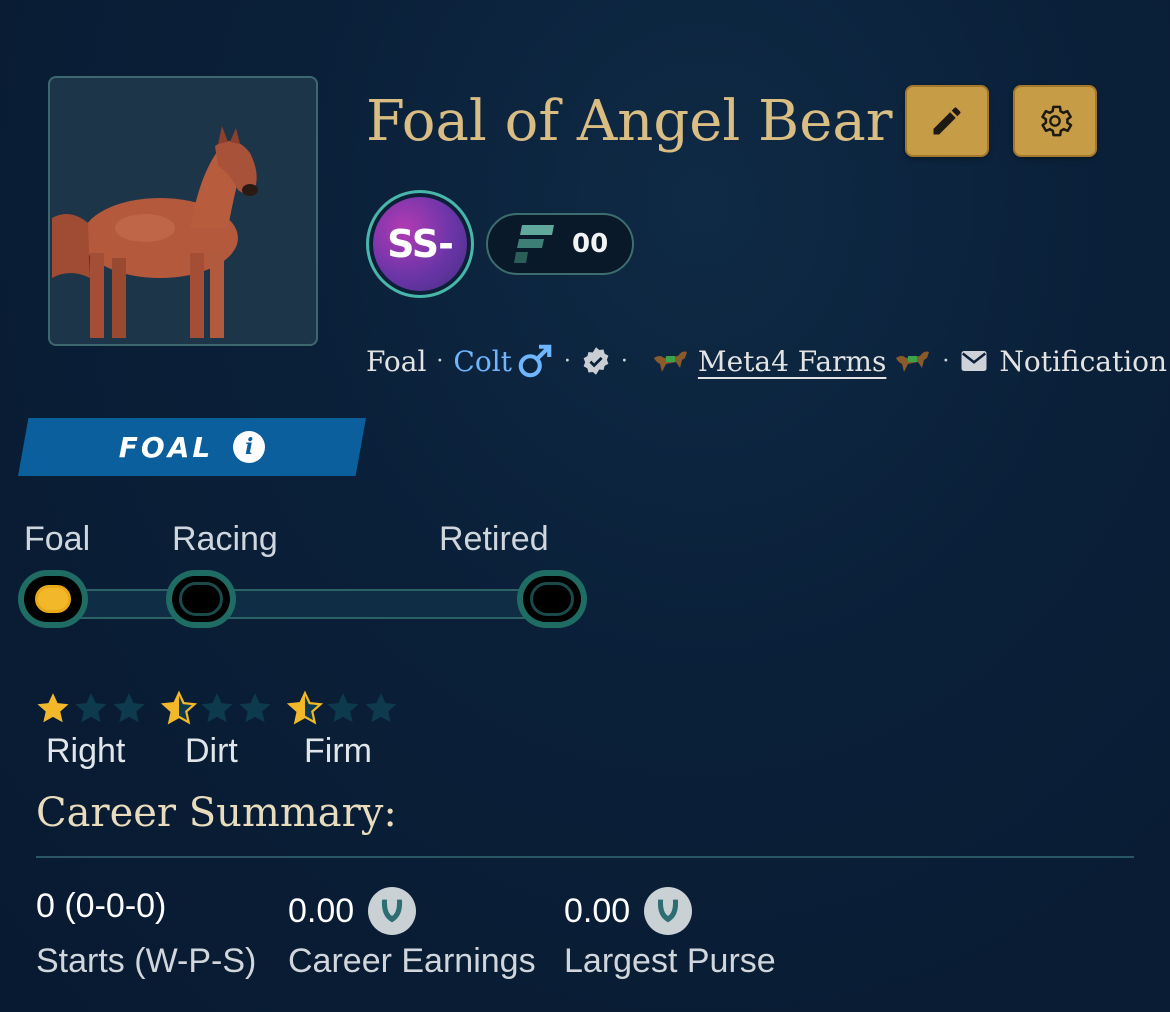  I want to click on career-earnings-text: 0.00, so click(321, 910).